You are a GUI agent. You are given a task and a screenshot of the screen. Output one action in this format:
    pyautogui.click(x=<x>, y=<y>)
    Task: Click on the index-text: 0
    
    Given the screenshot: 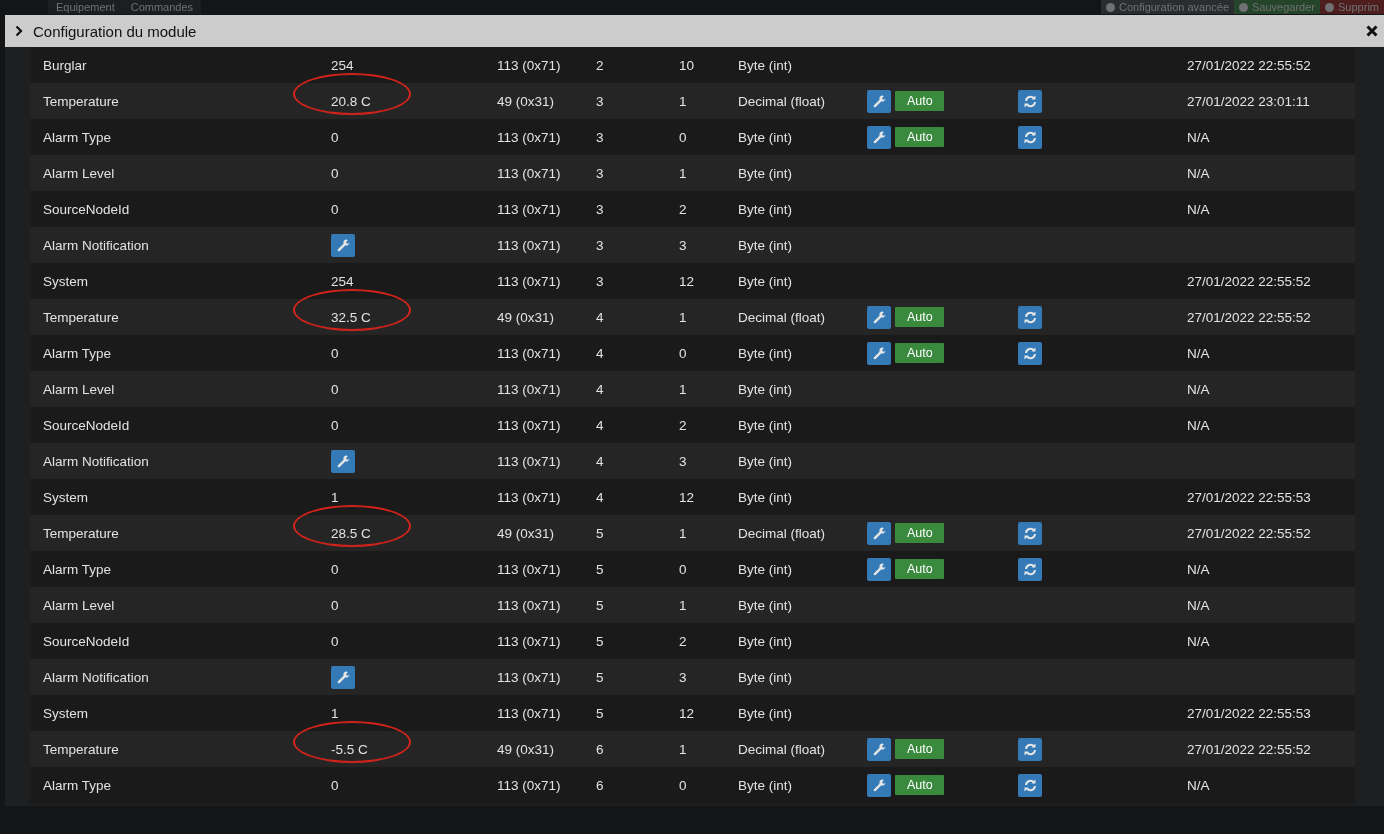 What is the action you would take?
    pyautogui.click(x=683, y=569)
    